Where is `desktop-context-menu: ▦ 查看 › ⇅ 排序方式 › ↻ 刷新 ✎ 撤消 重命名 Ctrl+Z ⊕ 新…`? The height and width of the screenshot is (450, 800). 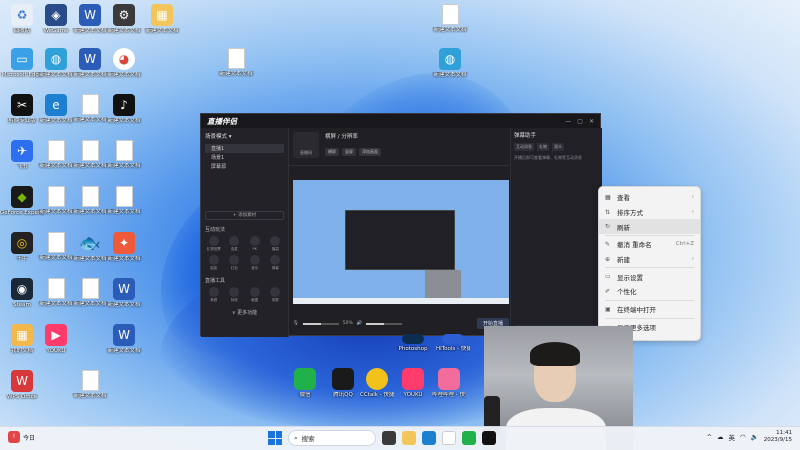 desktop-context-menu: ▦ 查看 › ⇅ 排序方式 › ↻ 刷新 ✎ 撤消 重命名 Ctrl+Z ⊕ 新… is located at coordinates (649, 263).